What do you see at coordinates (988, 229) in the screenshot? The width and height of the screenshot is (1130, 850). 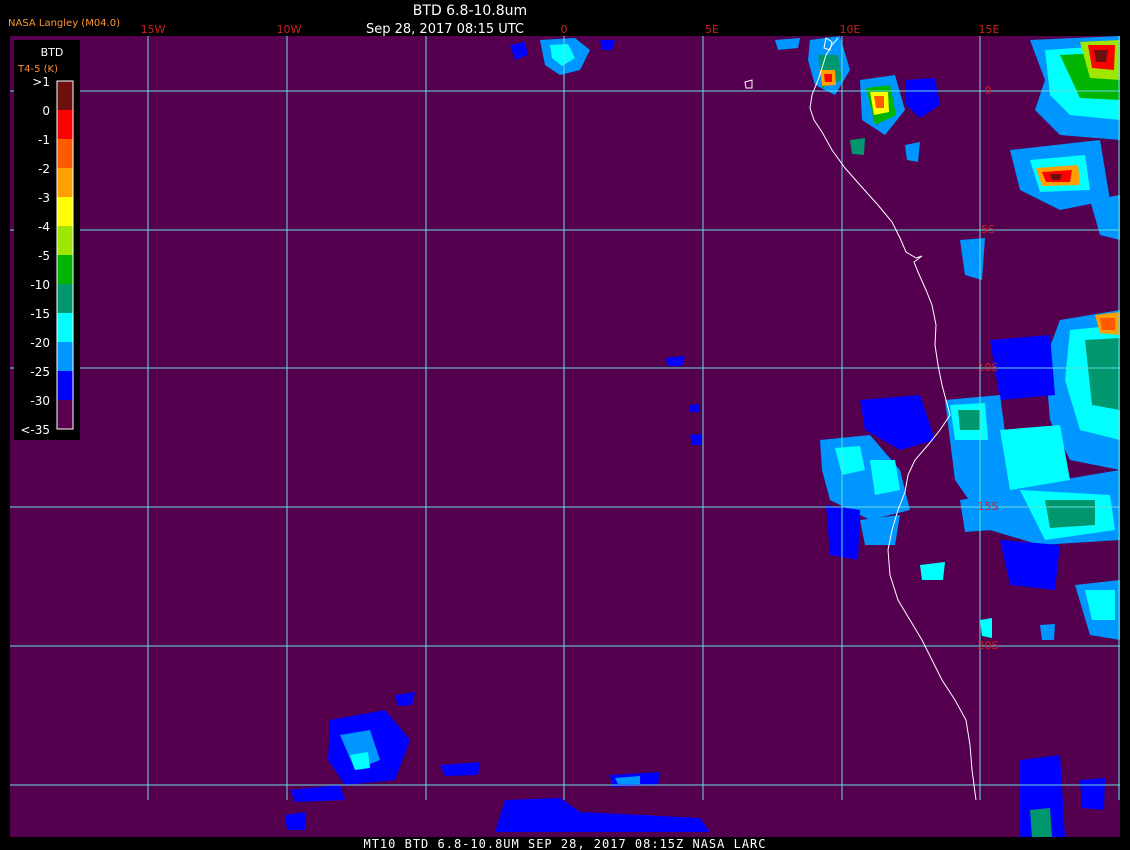 I see `latitude-label: 5S` at bounding box center [988, 229].